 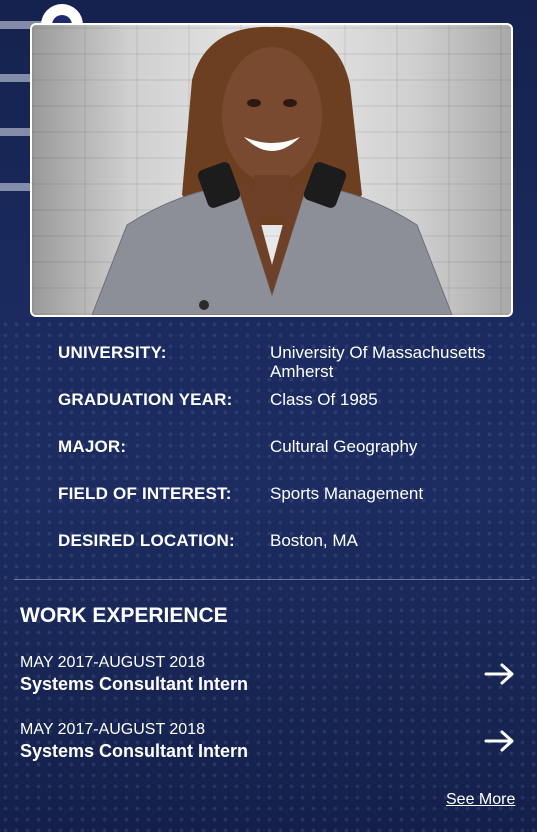 I want to click on field-of-interest-value: Sports Management, so click(x=347, y=493).